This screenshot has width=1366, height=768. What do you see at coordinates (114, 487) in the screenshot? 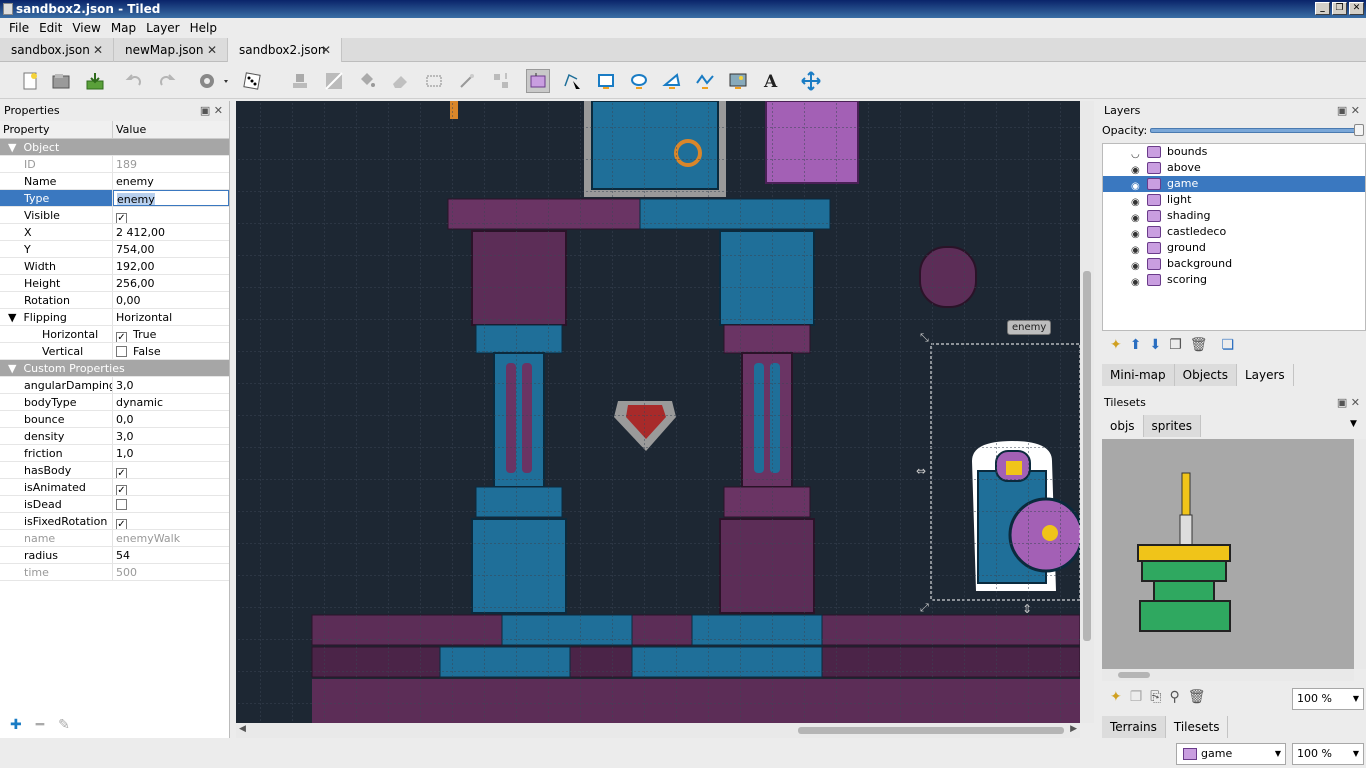
I see `prop-row-isanimated: isAnimated ✓` at bounding box center [114, 487].